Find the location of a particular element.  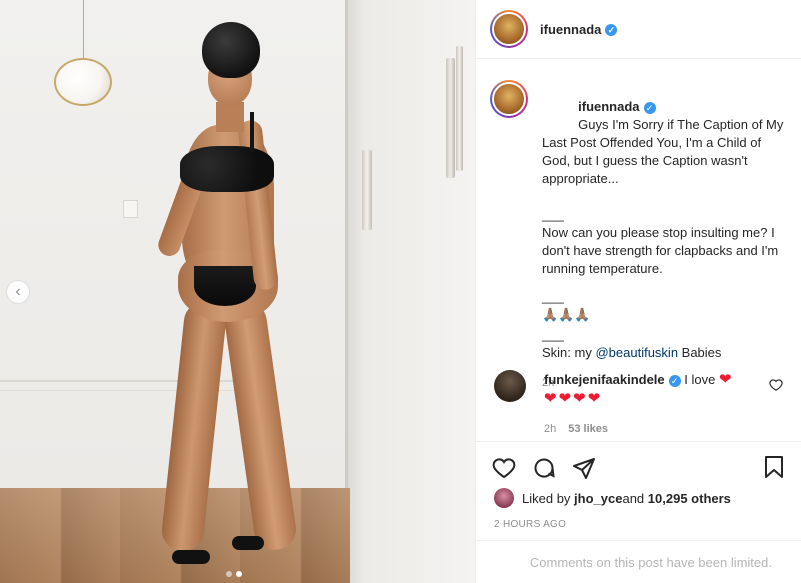

liker-username: jho_yce is located at coordinates (598, 498).